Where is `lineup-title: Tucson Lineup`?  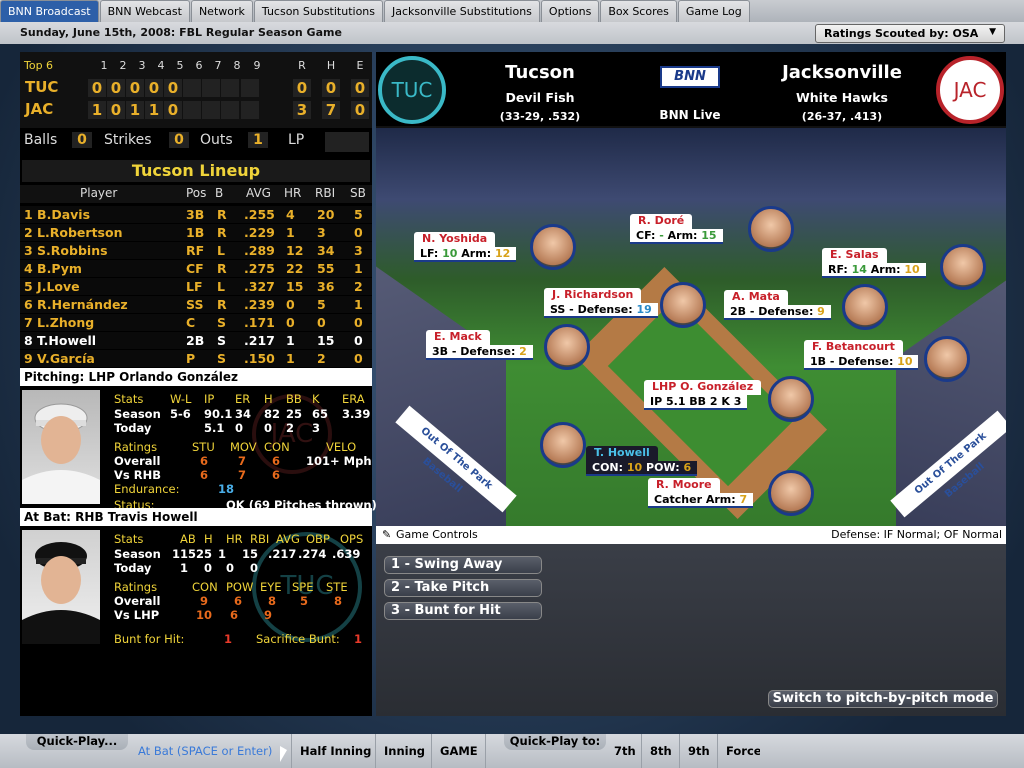 lineup-title: Tucson Lineup is located at coordinates (196, 171).